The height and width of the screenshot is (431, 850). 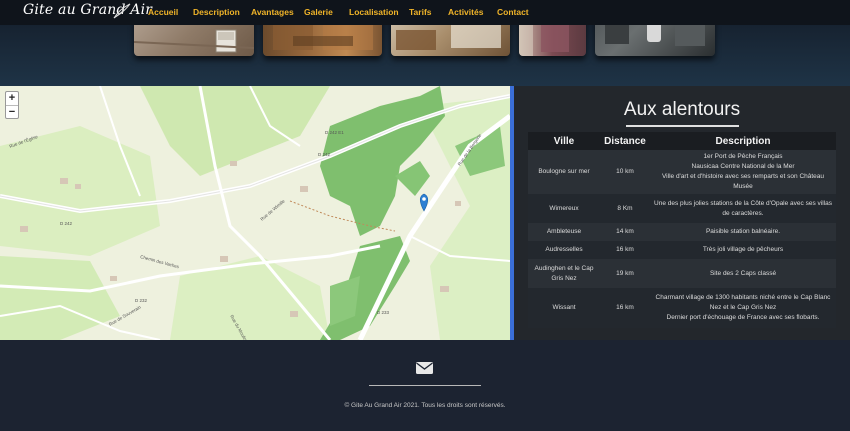 I want to click on description-line: Site des 2 Caps classé, so click(x=743, y=273).